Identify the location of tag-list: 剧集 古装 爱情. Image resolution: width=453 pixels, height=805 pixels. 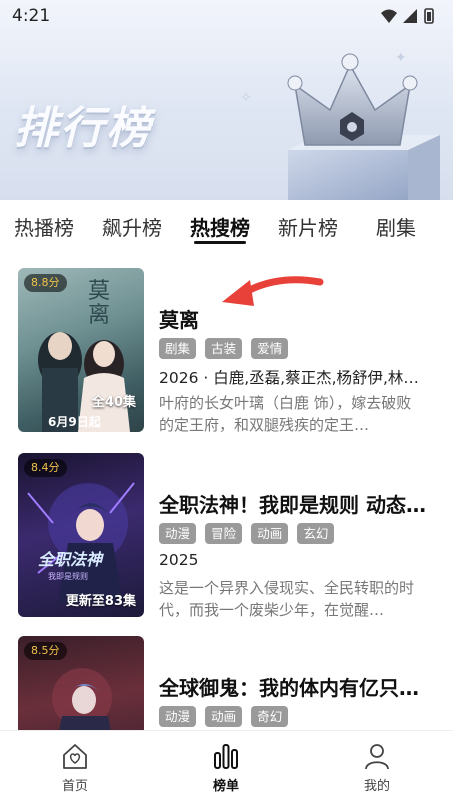
(225, 349).